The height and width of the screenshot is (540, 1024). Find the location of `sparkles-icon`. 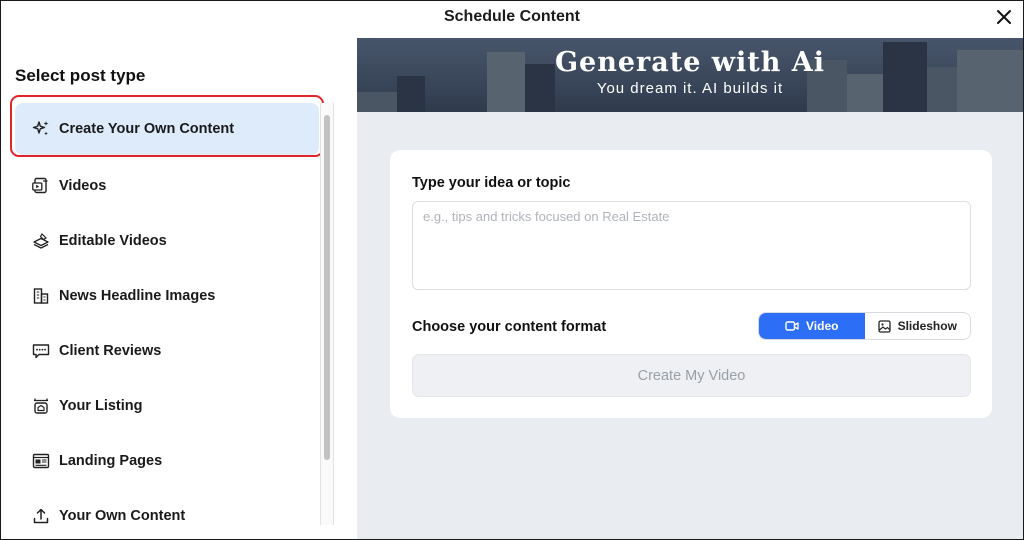

sparkles-icon is located at coordinates (41, 129).